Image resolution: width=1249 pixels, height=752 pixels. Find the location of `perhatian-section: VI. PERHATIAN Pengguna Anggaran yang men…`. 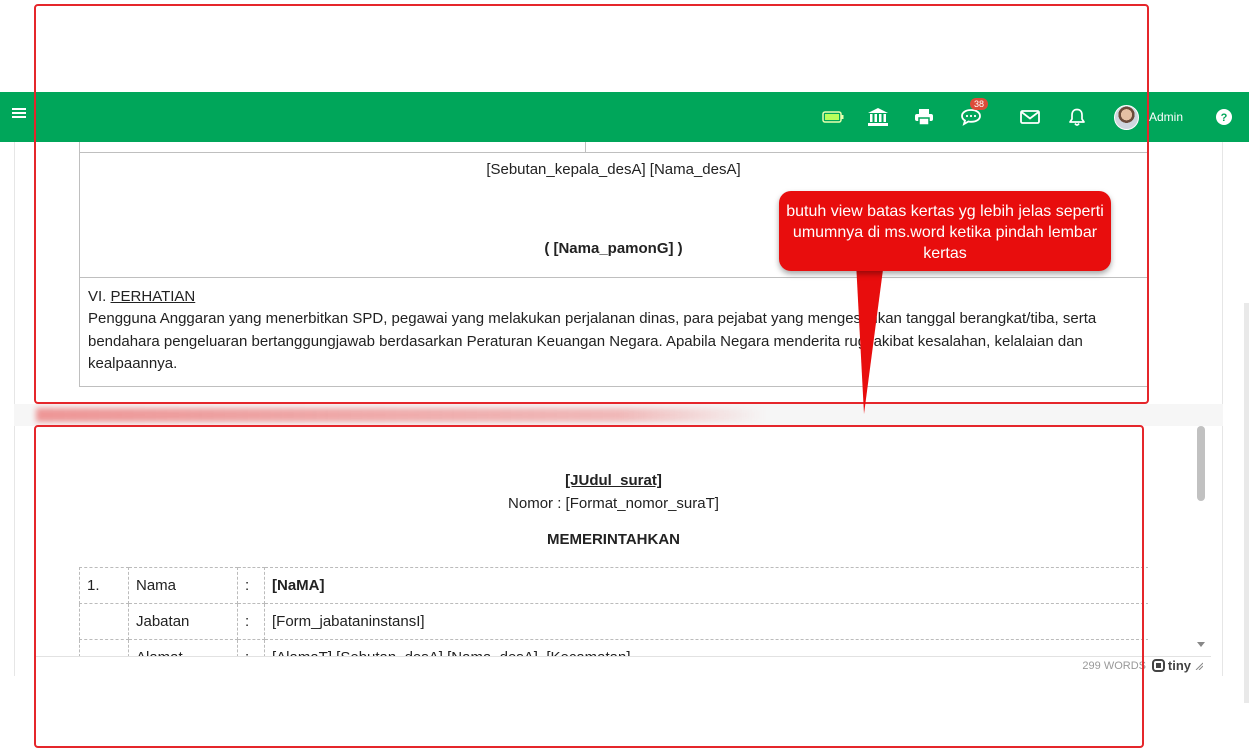

perhatian-section: VI. PERHATIAN Pengguna Anggaran yang men… is located at coordinates (613, 331).